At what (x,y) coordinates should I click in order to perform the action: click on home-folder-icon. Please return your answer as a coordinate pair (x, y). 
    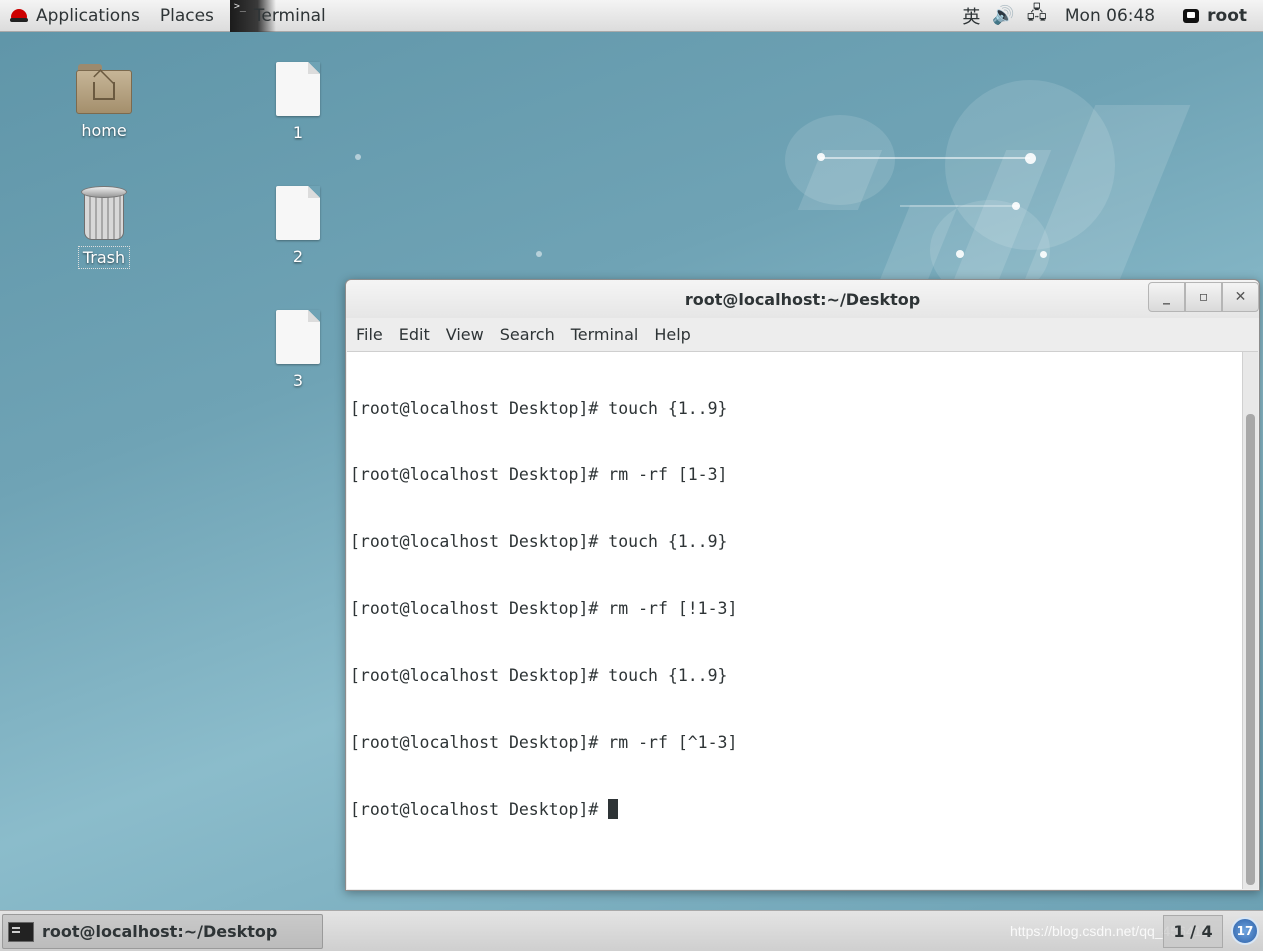
    Looking at the image, I should click on (104, 88).